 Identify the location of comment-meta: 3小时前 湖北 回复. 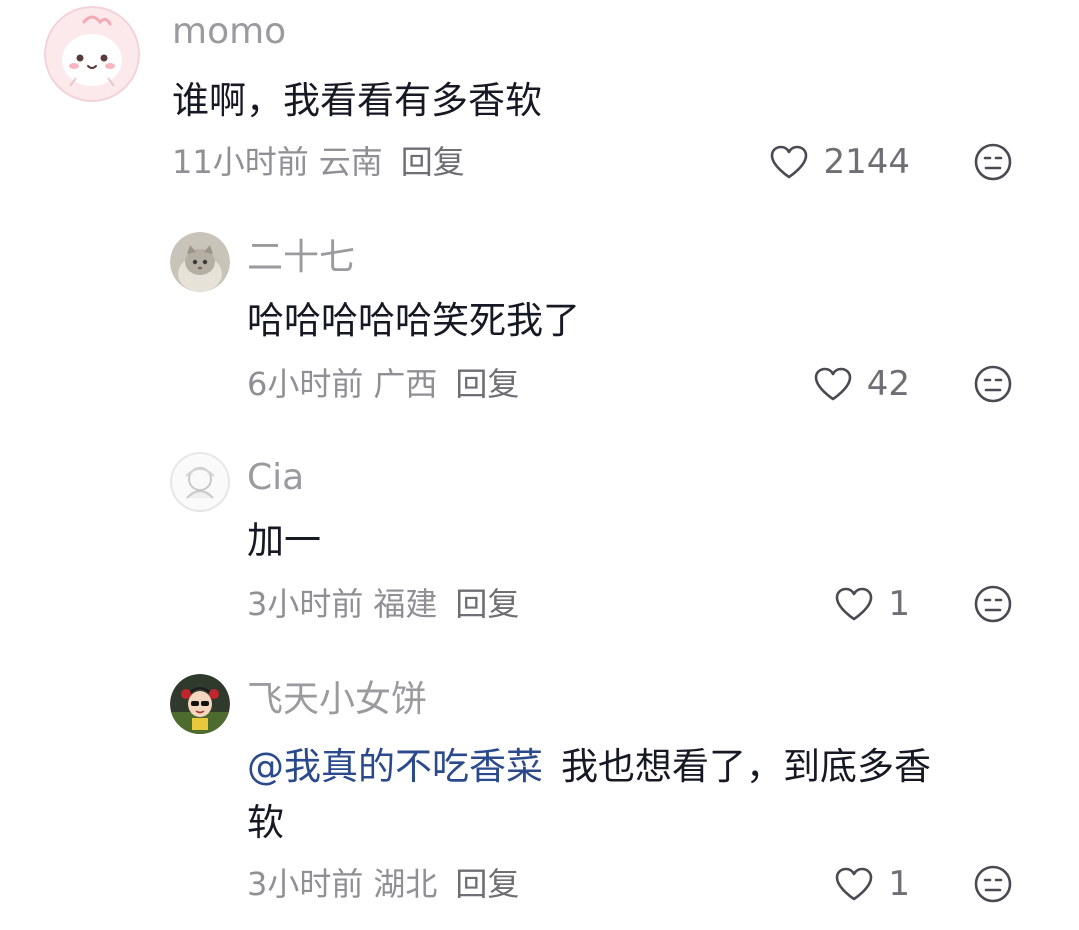
(388, 884).